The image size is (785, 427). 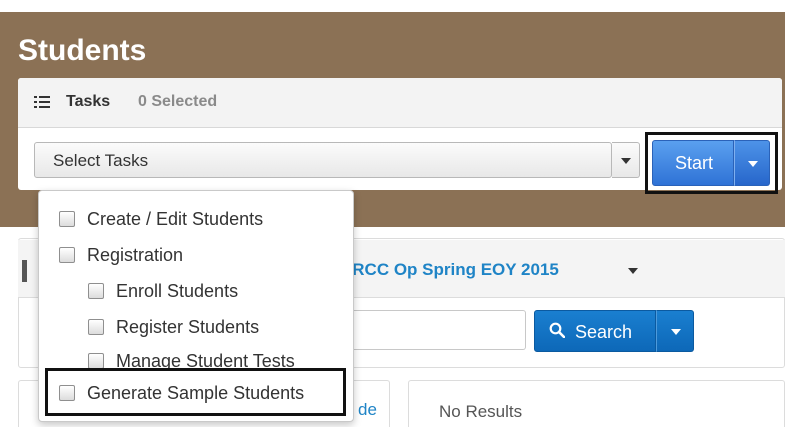 What do you see at coordinates (88, 101) in the screenshot?
I see `tasks-label: Tasks` at bounding box center [88, 101].